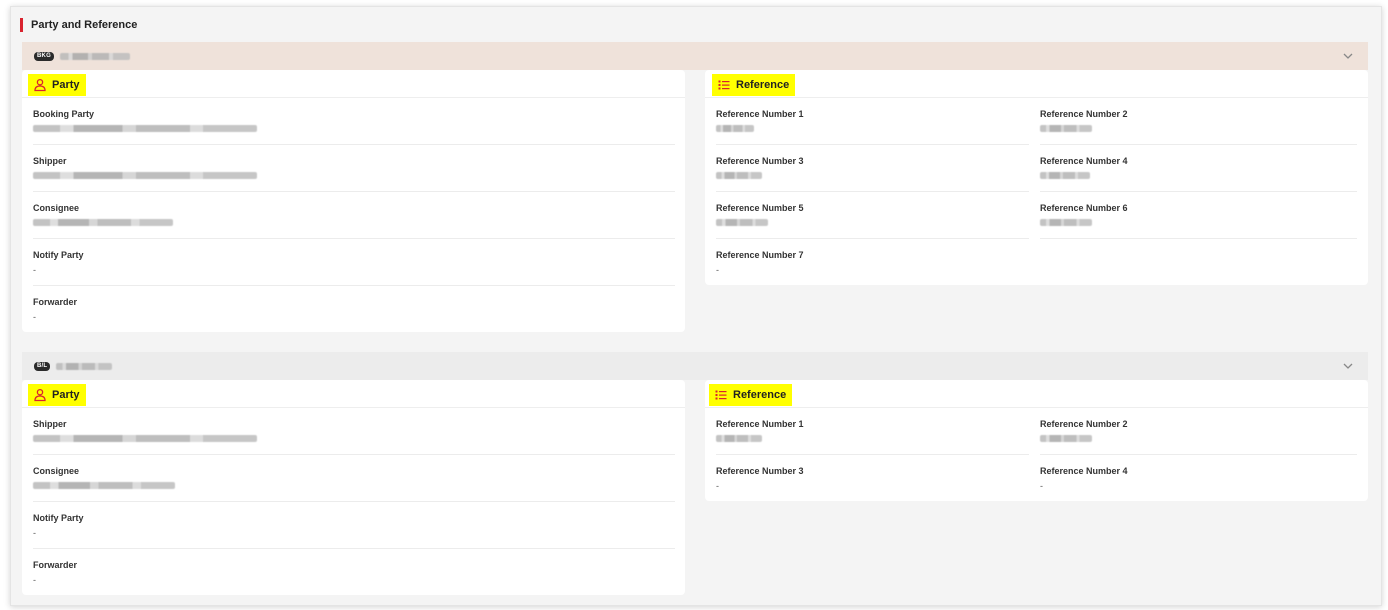 This screenshot has height=610, width=1388. I want to click on reference-number-6-field: Reference Number 6, so click(1198, 215).